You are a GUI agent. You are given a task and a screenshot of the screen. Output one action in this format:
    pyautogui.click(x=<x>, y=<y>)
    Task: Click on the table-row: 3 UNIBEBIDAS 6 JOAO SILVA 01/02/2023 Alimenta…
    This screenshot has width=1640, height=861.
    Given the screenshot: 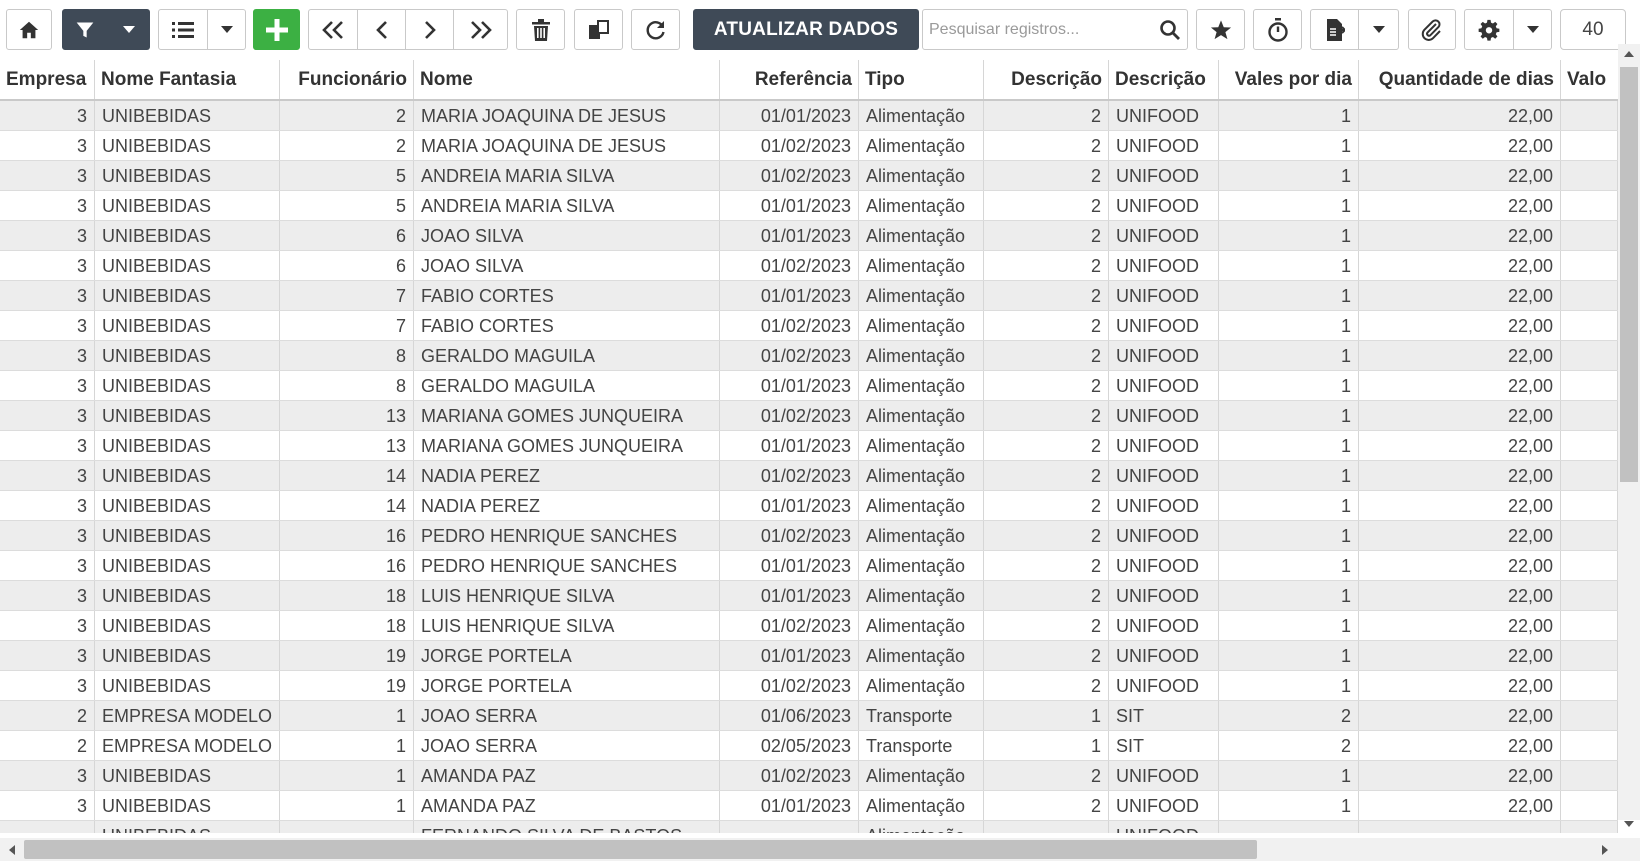 What is the action you would take?
    pyautogui.click(x=809, y=266)
    